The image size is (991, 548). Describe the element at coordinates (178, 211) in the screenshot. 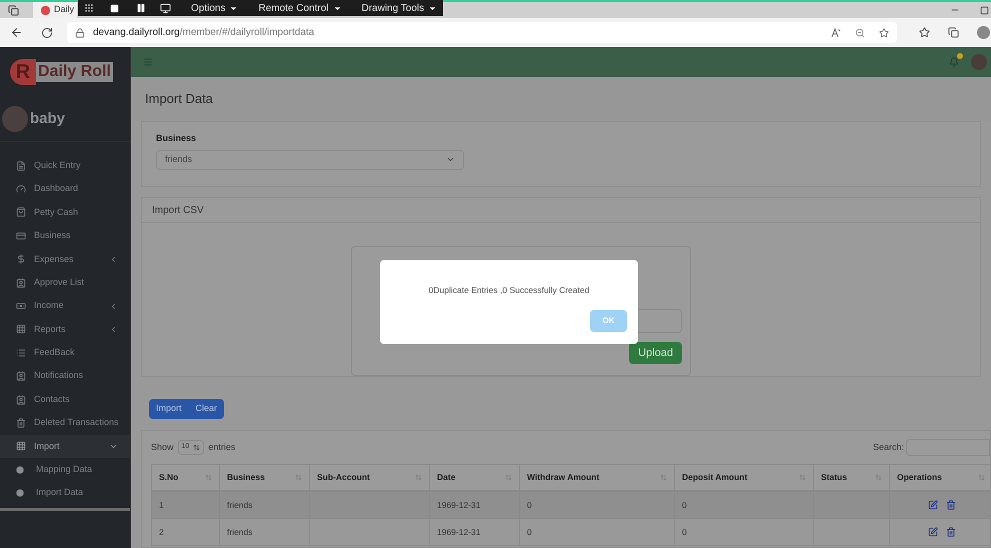

I see `card-title: Import CSV` at that location.